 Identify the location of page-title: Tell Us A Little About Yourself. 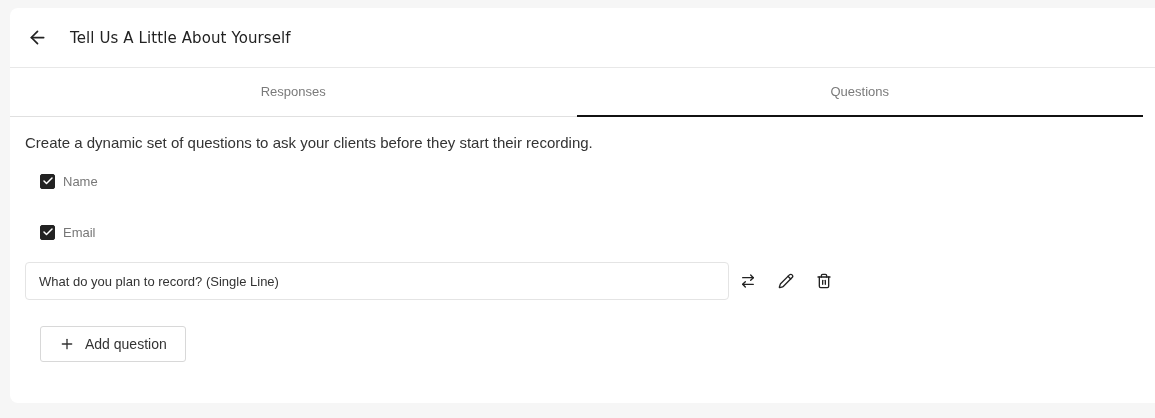
(180, 37).